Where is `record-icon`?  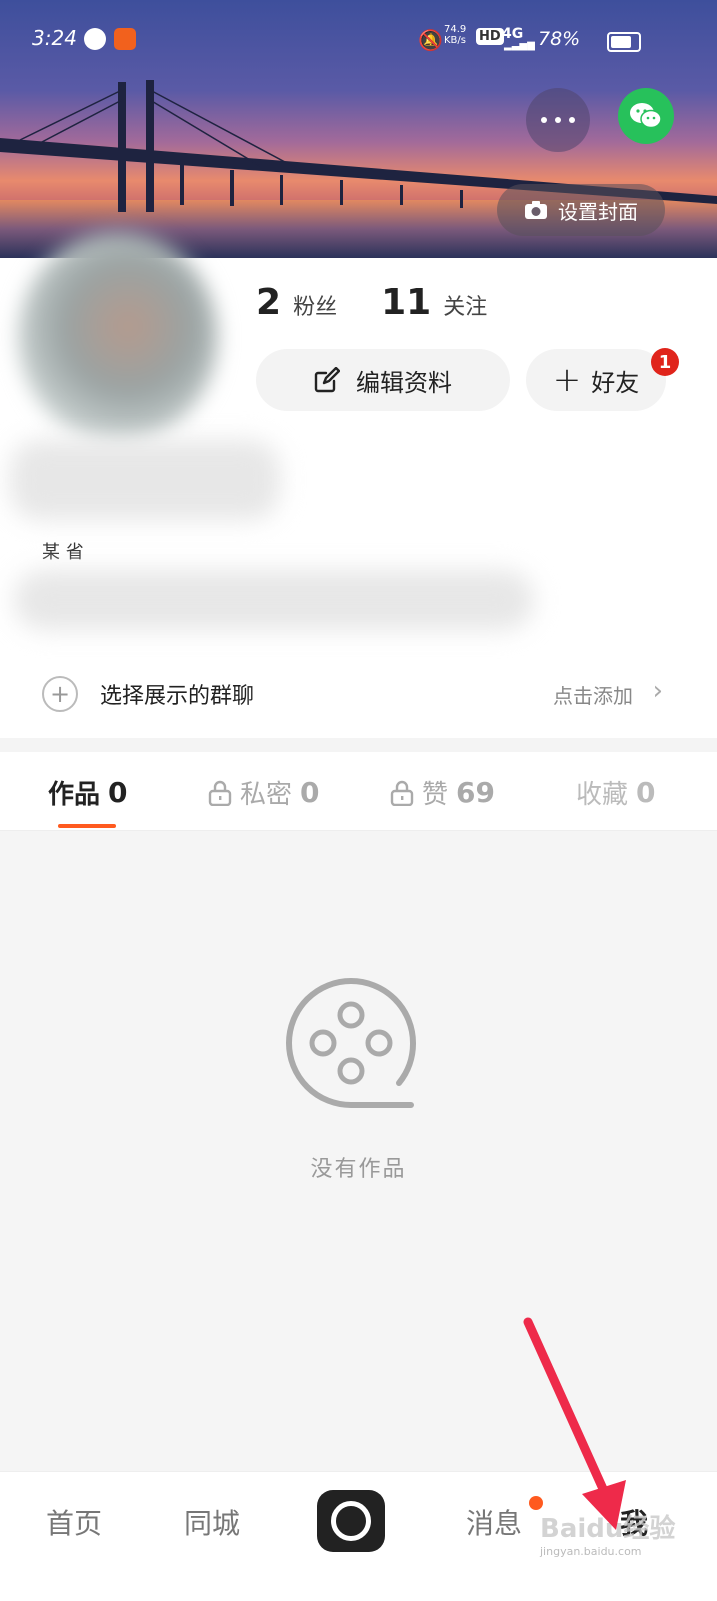
record-icon is located at coordinates (351, 1521).